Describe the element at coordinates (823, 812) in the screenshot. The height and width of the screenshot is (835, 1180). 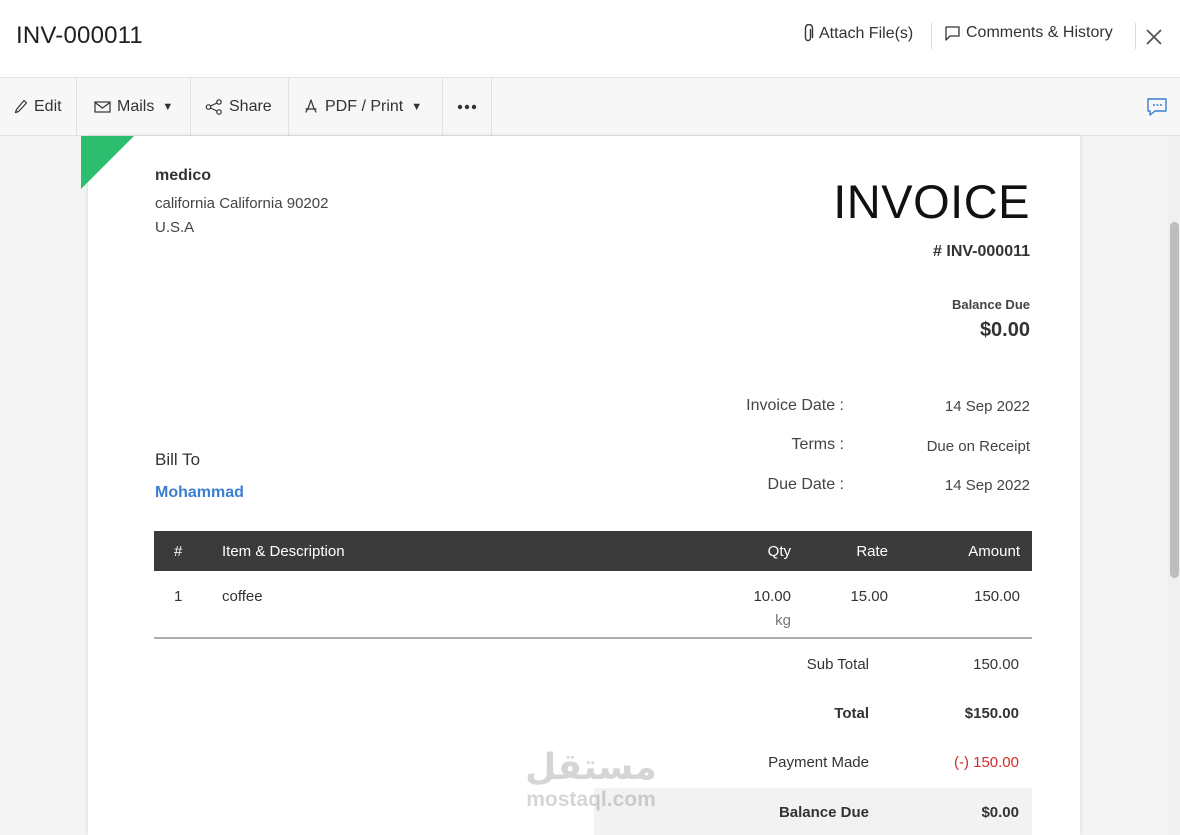
I see `balance-due-summary-label: Balance Due` at that location.